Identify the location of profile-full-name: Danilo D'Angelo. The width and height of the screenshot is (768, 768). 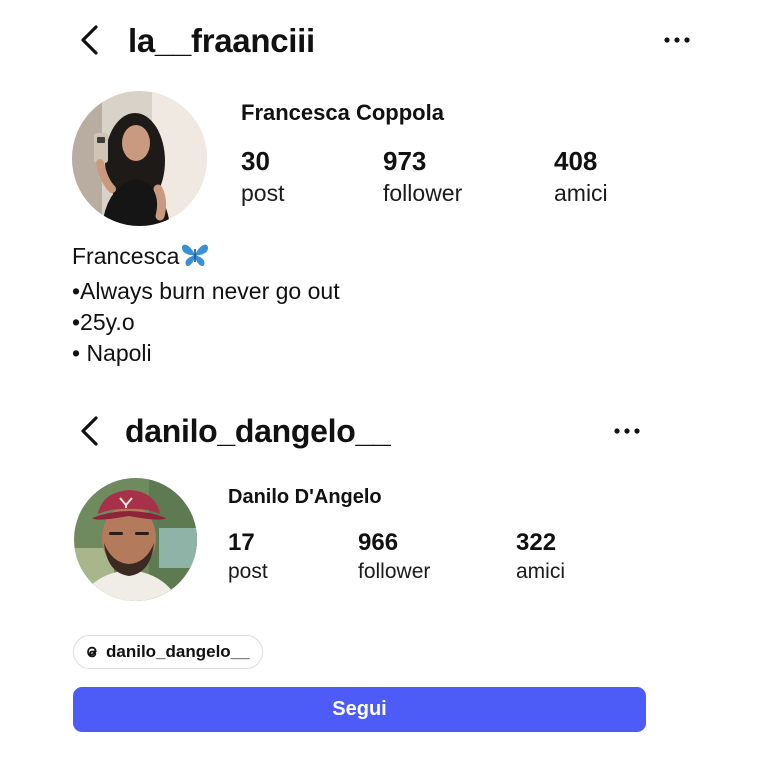
(305, 497).